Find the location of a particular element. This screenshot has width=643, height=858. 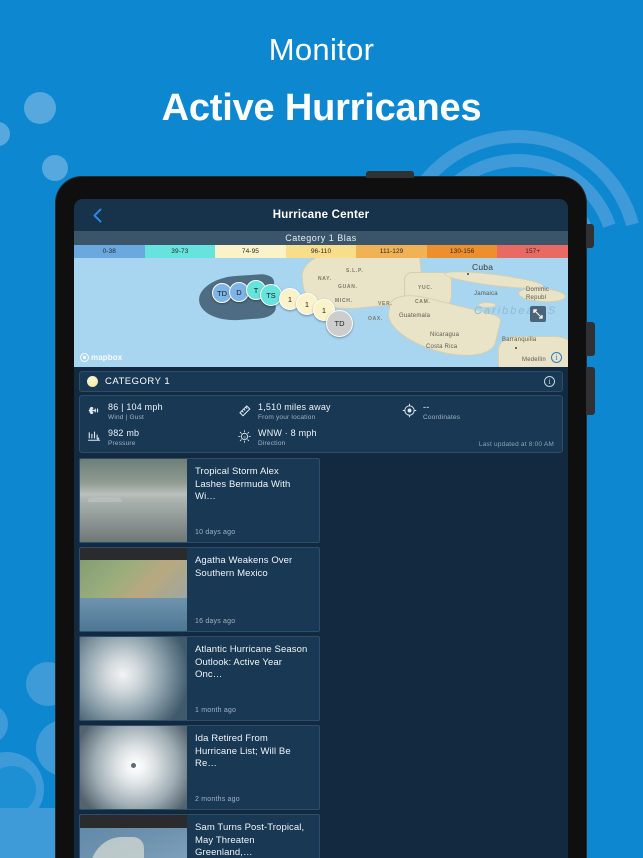

storm-name-strip: Category 1 Blas is located at coordinates (321, 238).